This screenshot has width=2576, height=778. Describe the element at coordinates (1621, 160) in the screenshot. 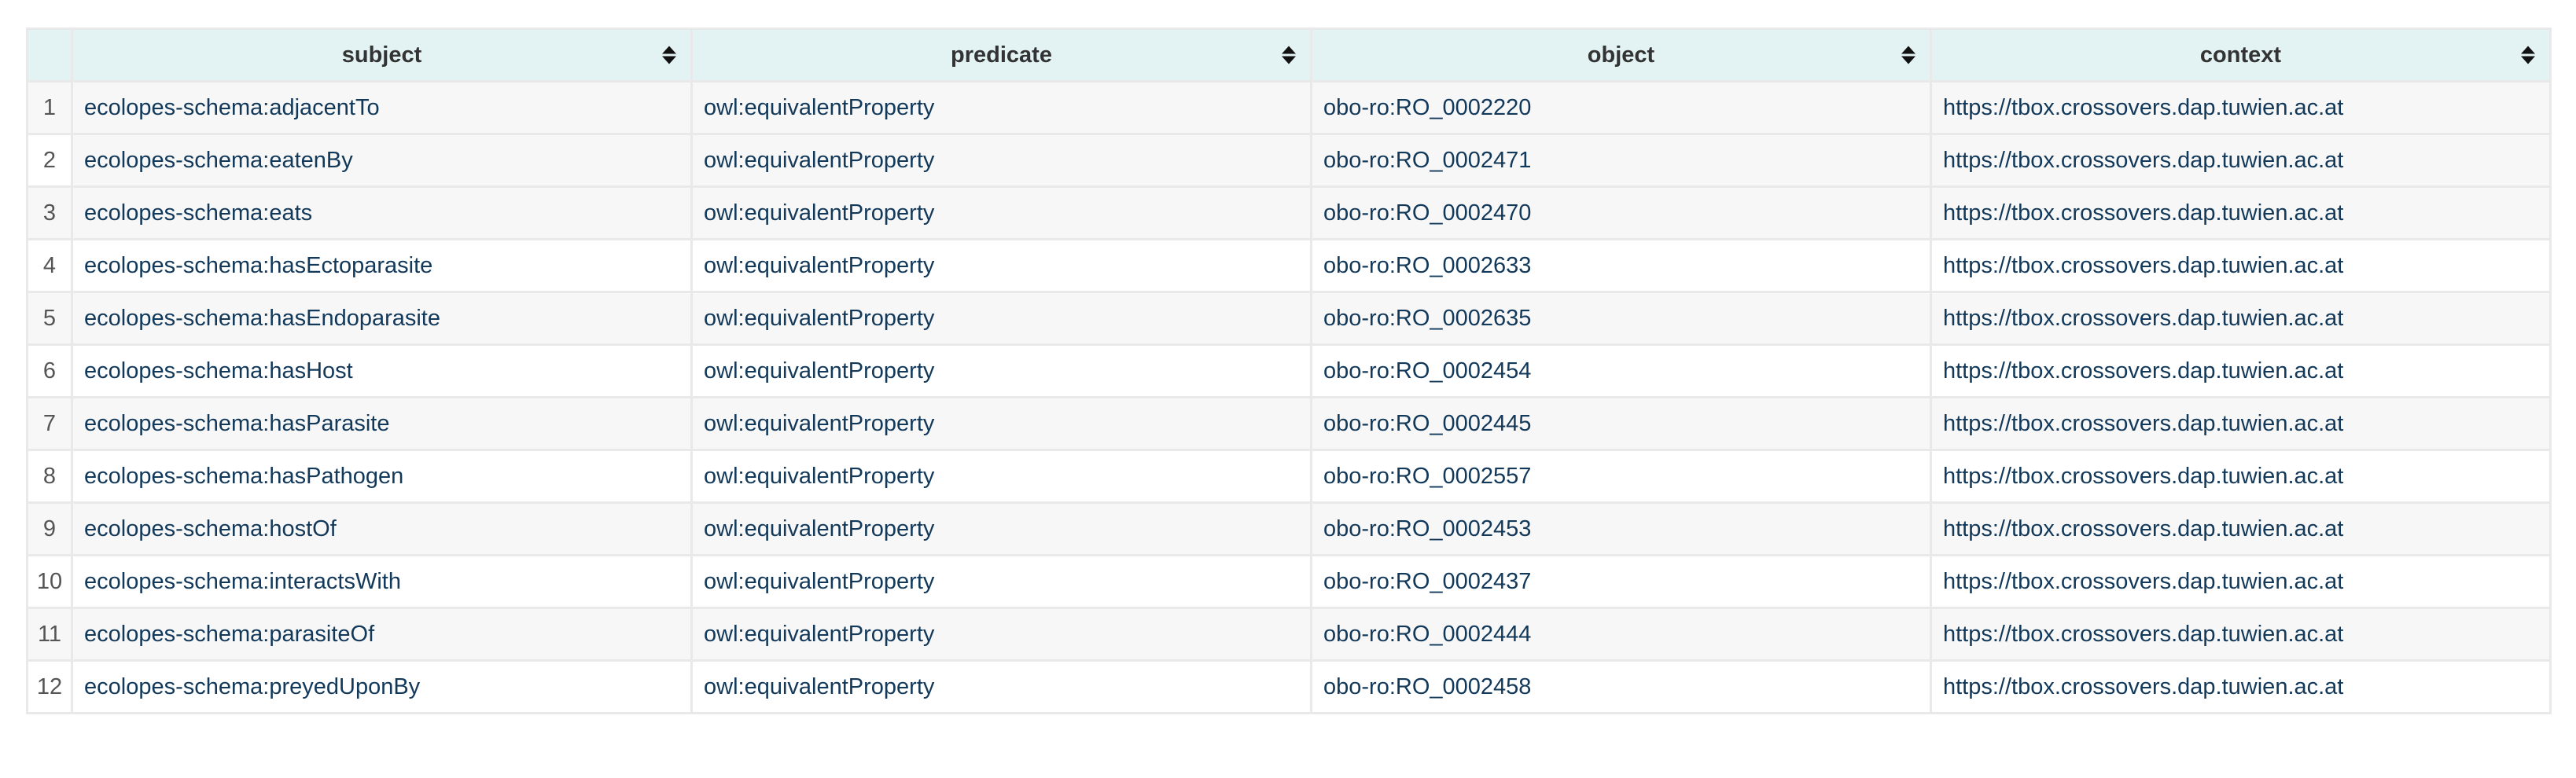

I see `object-cell: obo-ro:RO_0002471` at that location.